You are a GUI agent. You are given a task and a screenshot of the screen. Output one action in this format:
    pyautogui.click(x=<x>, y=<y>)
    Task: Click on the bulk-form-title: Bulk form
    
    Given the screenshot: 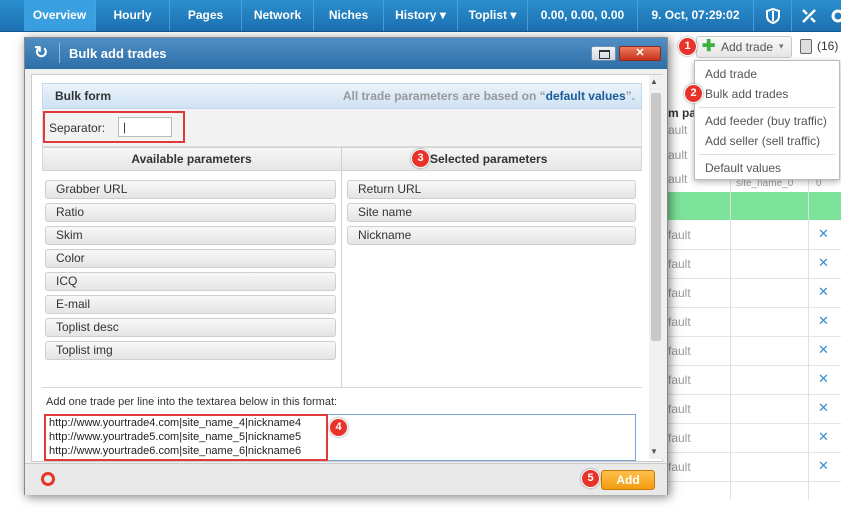 What is the action you would take?
    pyautogui.click(x=83, y=96)
    